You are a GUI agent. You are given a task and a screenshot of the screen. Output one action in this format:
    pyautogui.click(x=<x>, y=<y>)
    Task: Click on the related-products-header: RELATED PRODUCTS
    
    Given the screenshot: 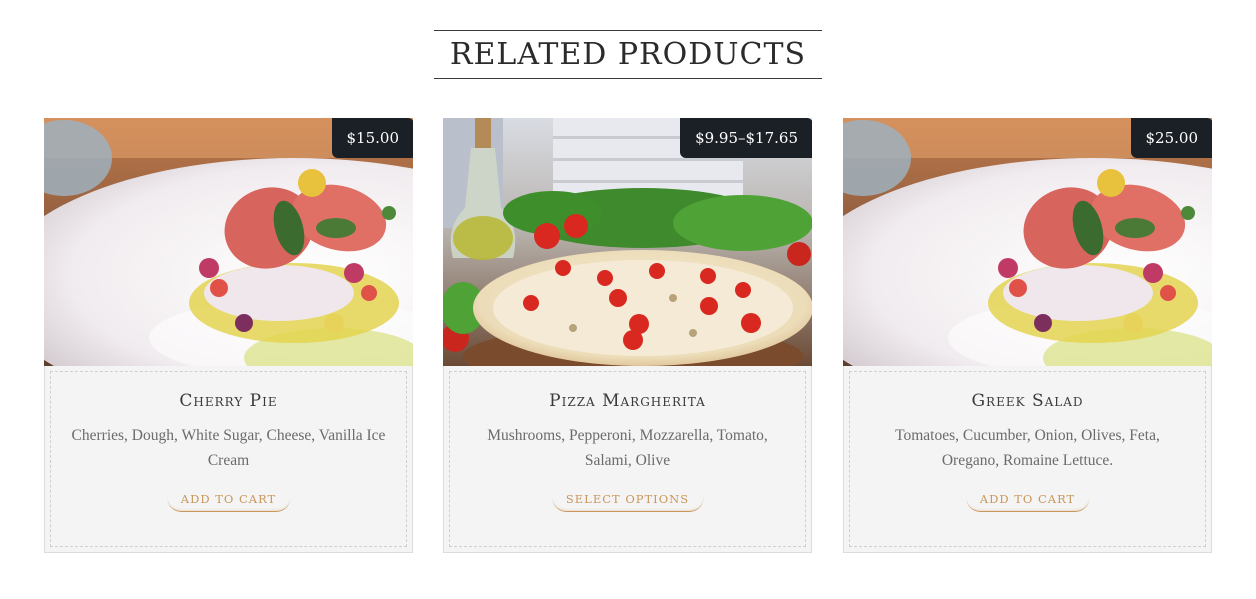 What is the action you would take?
    pyautogui.click(x=628, y=54)
    